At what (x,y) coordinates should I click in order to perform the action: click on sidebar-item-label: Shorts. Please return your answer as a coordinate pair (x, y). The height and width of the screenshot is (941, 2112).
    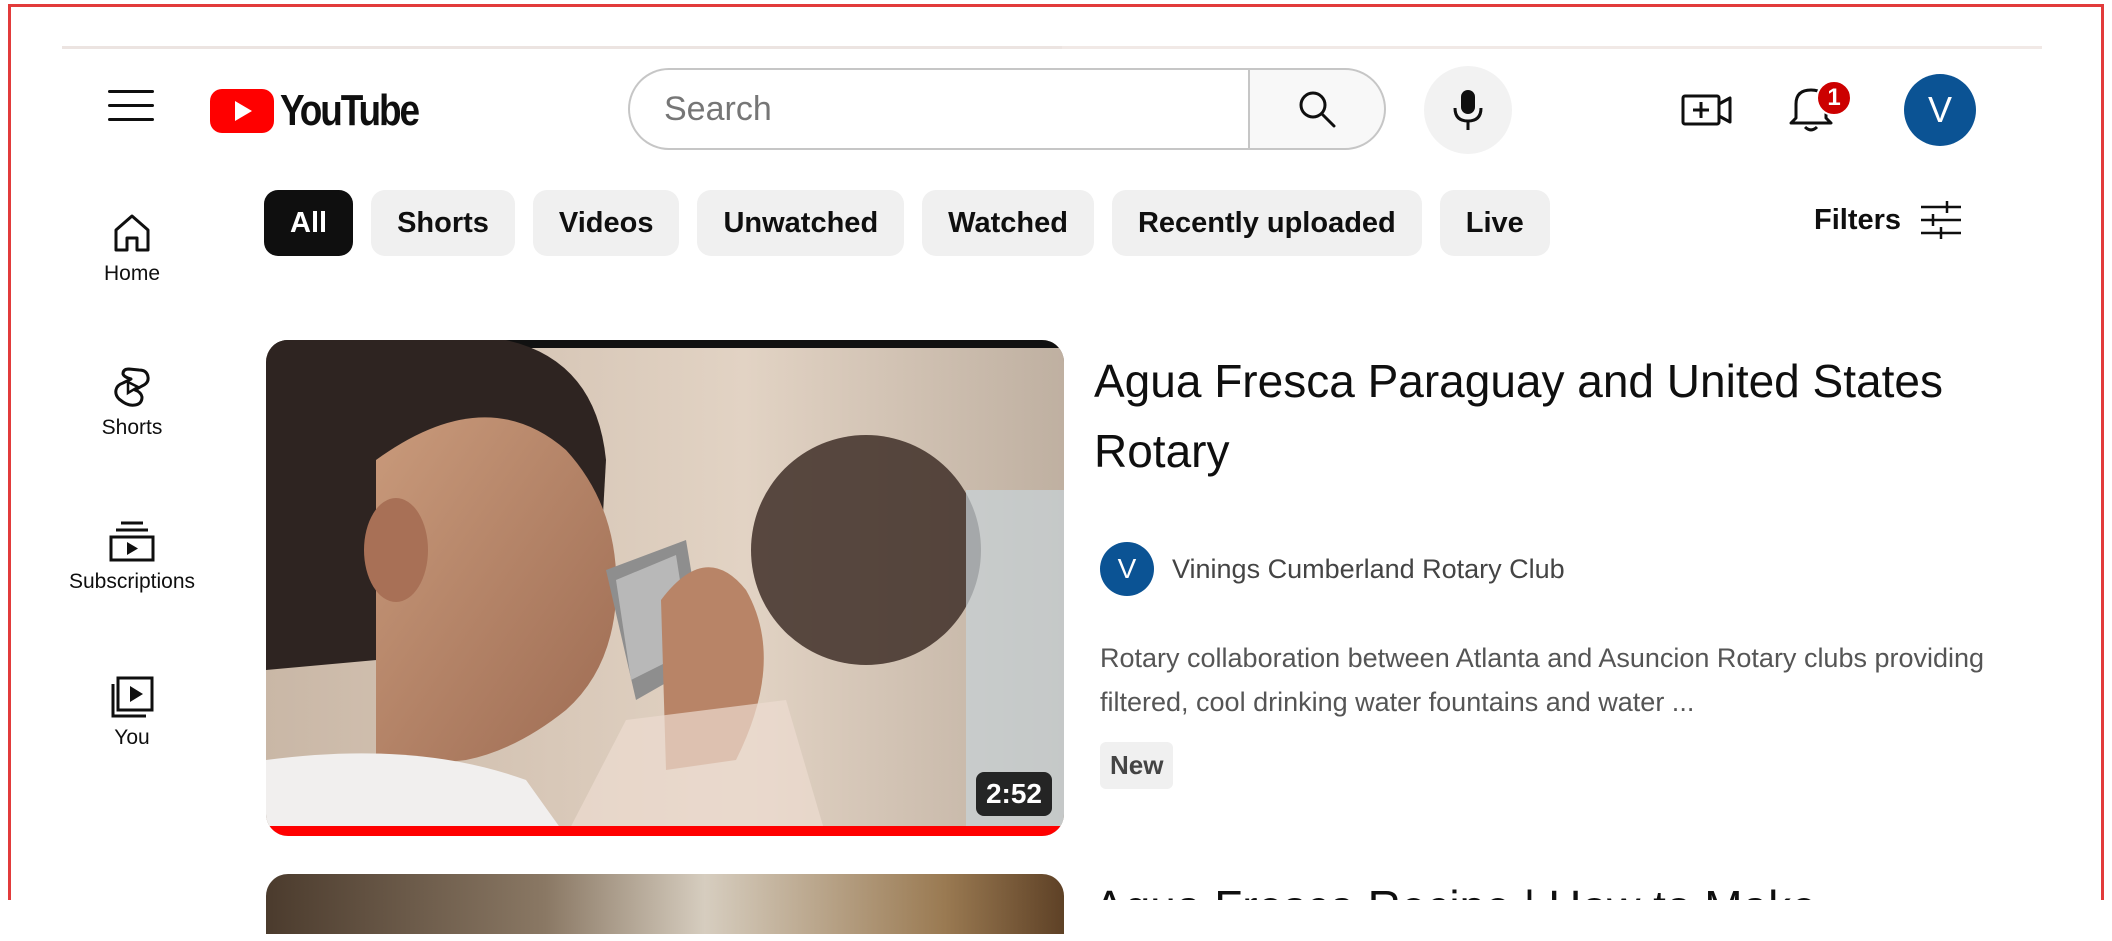
    Looking at the image, I should click on (132, 427).